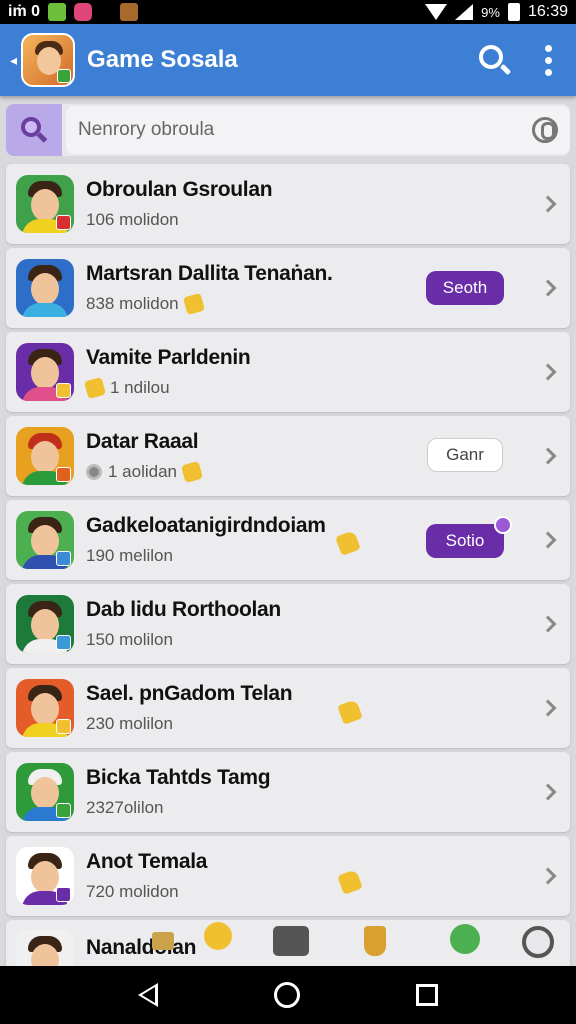  What do you see at coordinates (179, 189) in the screenshot?
I see `contact-name: Obroulan Gsroulan` at bounding box center [179, 189].